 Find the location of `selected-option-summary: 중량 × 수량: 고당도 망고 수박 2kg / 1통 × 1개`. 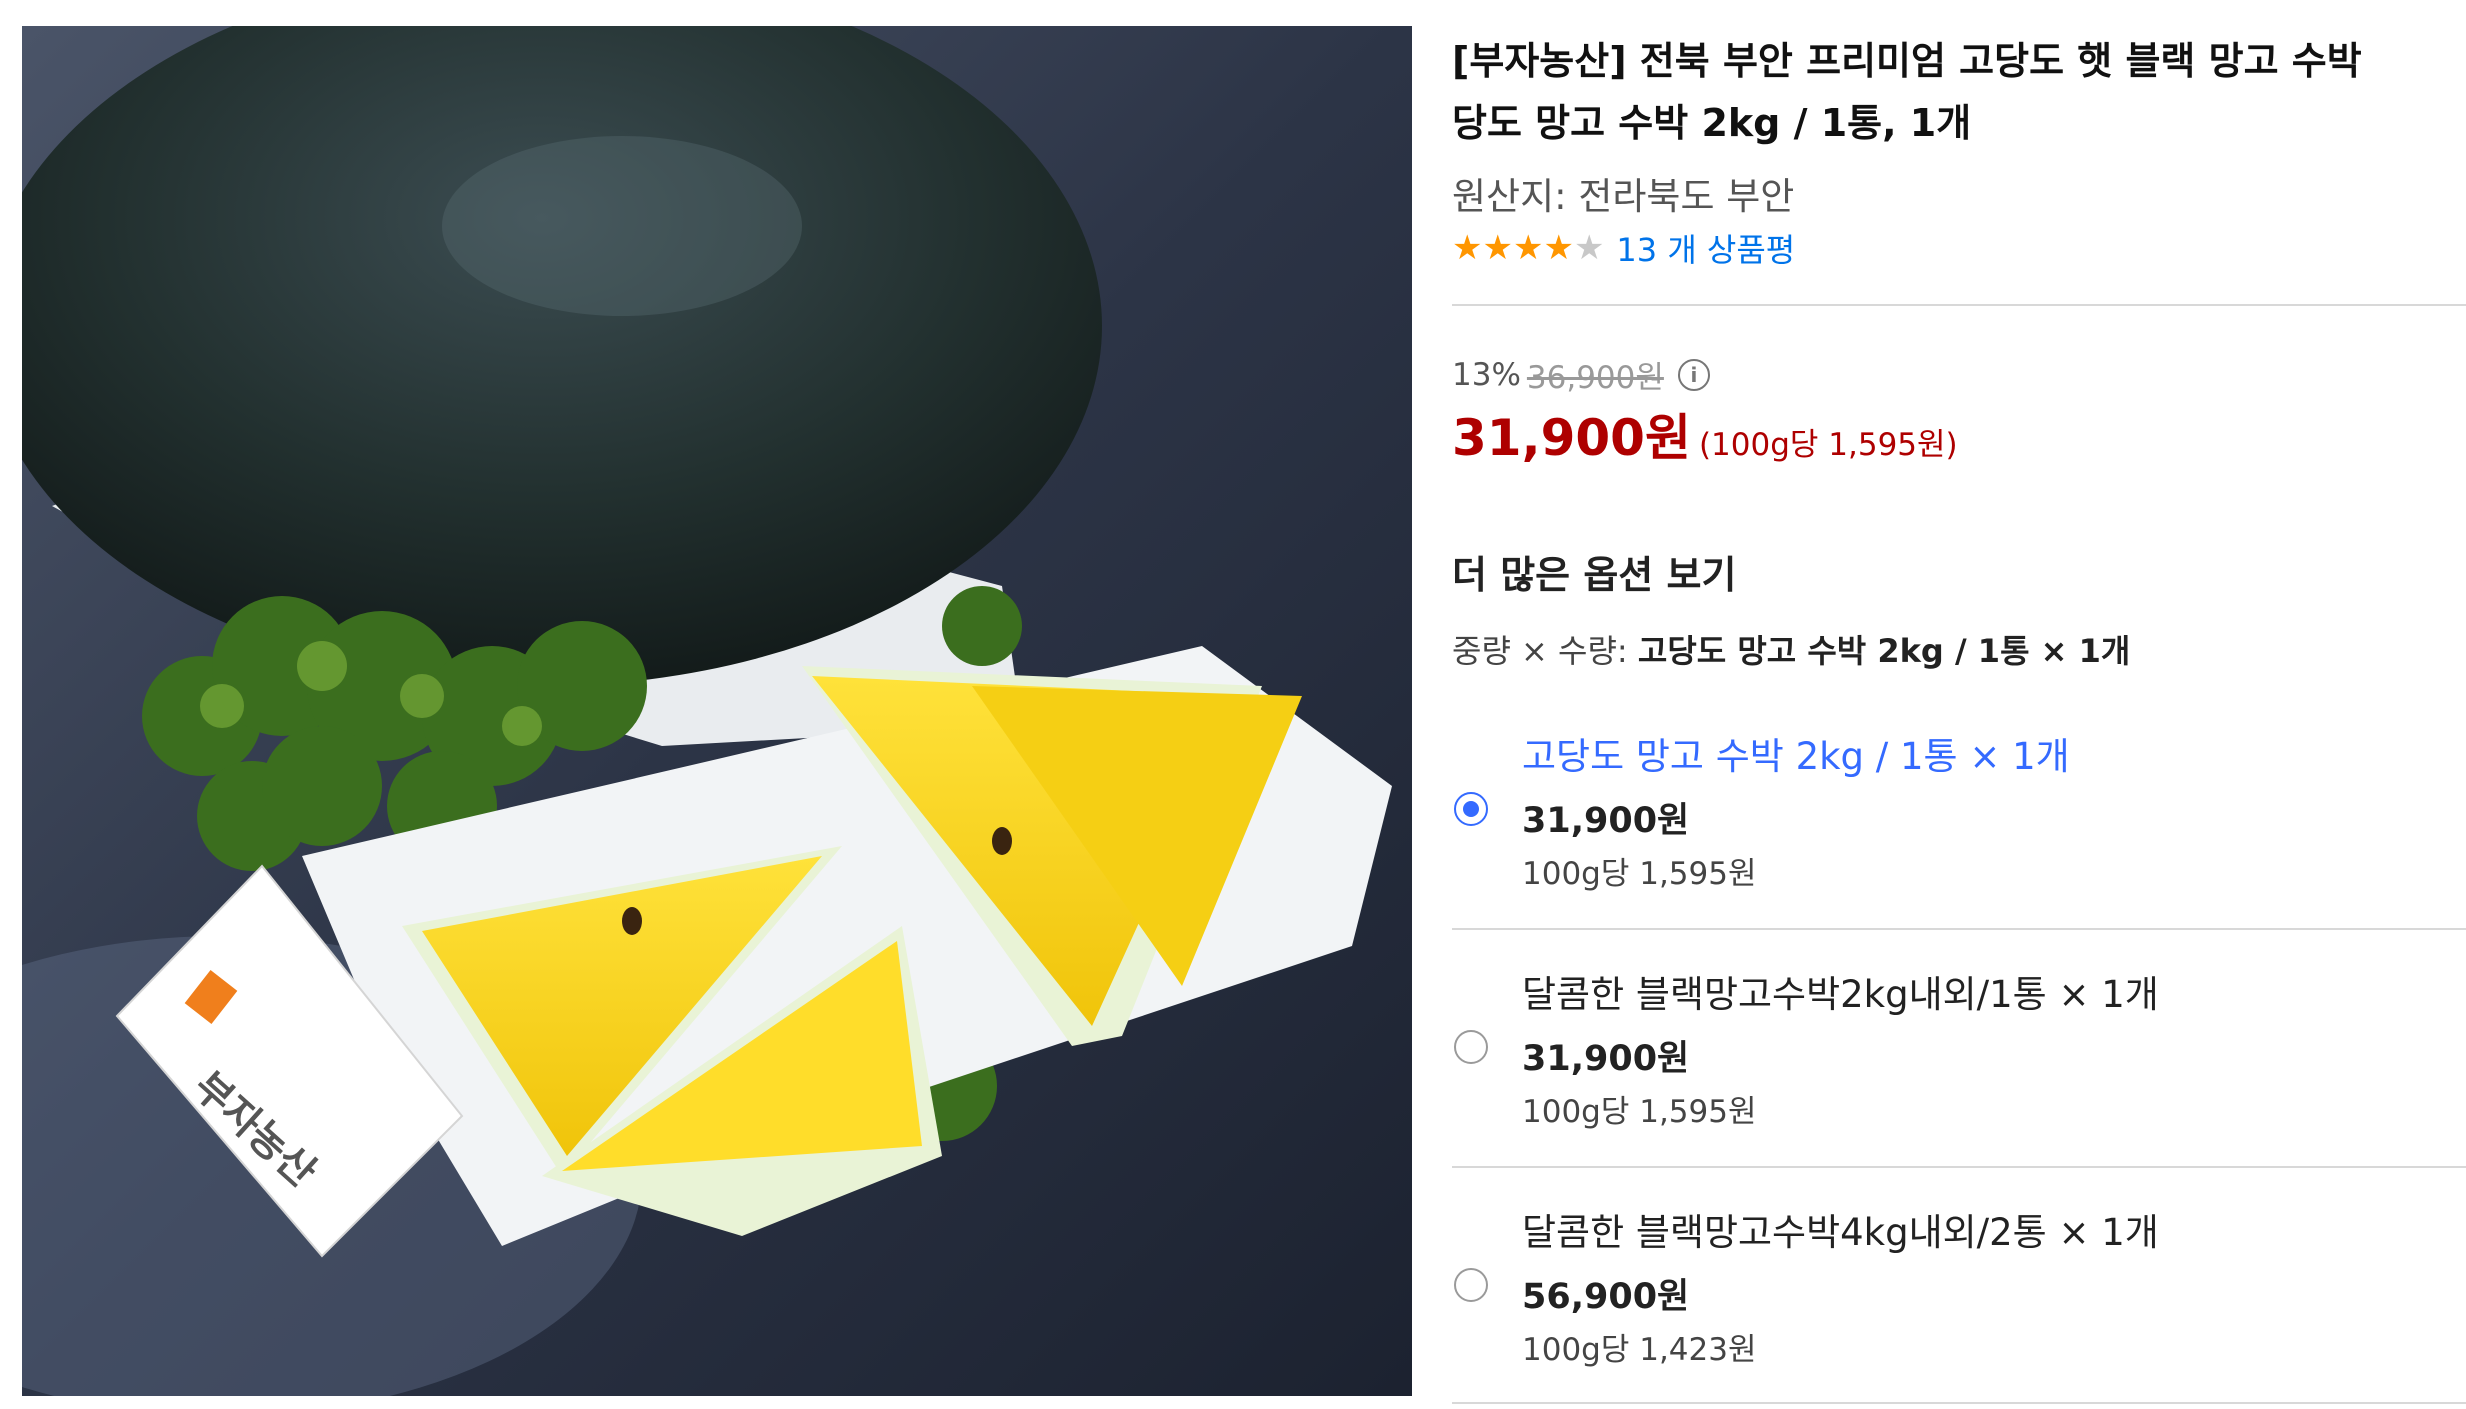

selected-option-summary: 중량 × 수량: 고당도 망고 수박 2kg / 1통 × 1개 is located at coordinates (1791, 649).